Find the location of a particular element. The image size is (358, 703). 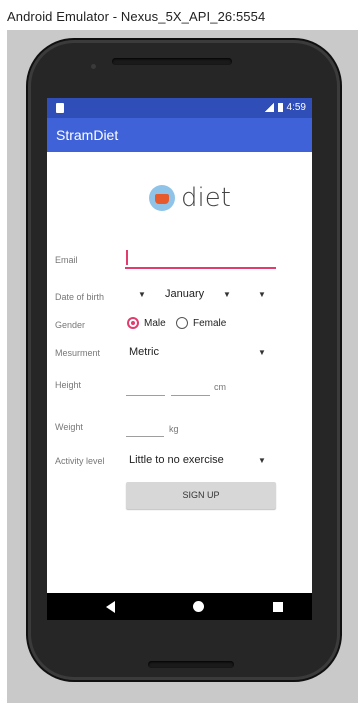

dob-label: Date of birth is located at coordinates (80, 297).